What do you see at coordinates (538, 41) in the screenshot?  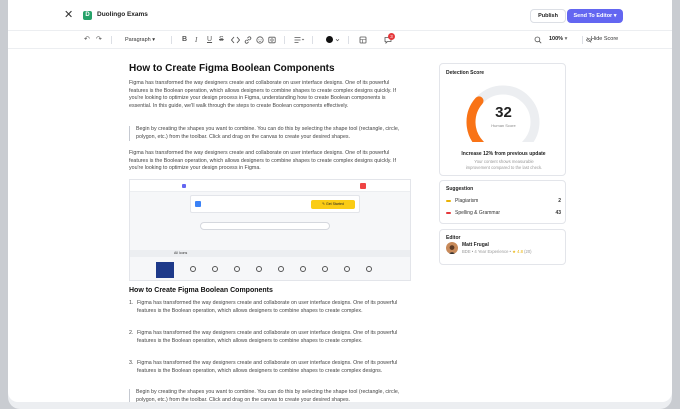 I see `search-icon` at bounding box center [538, 41].